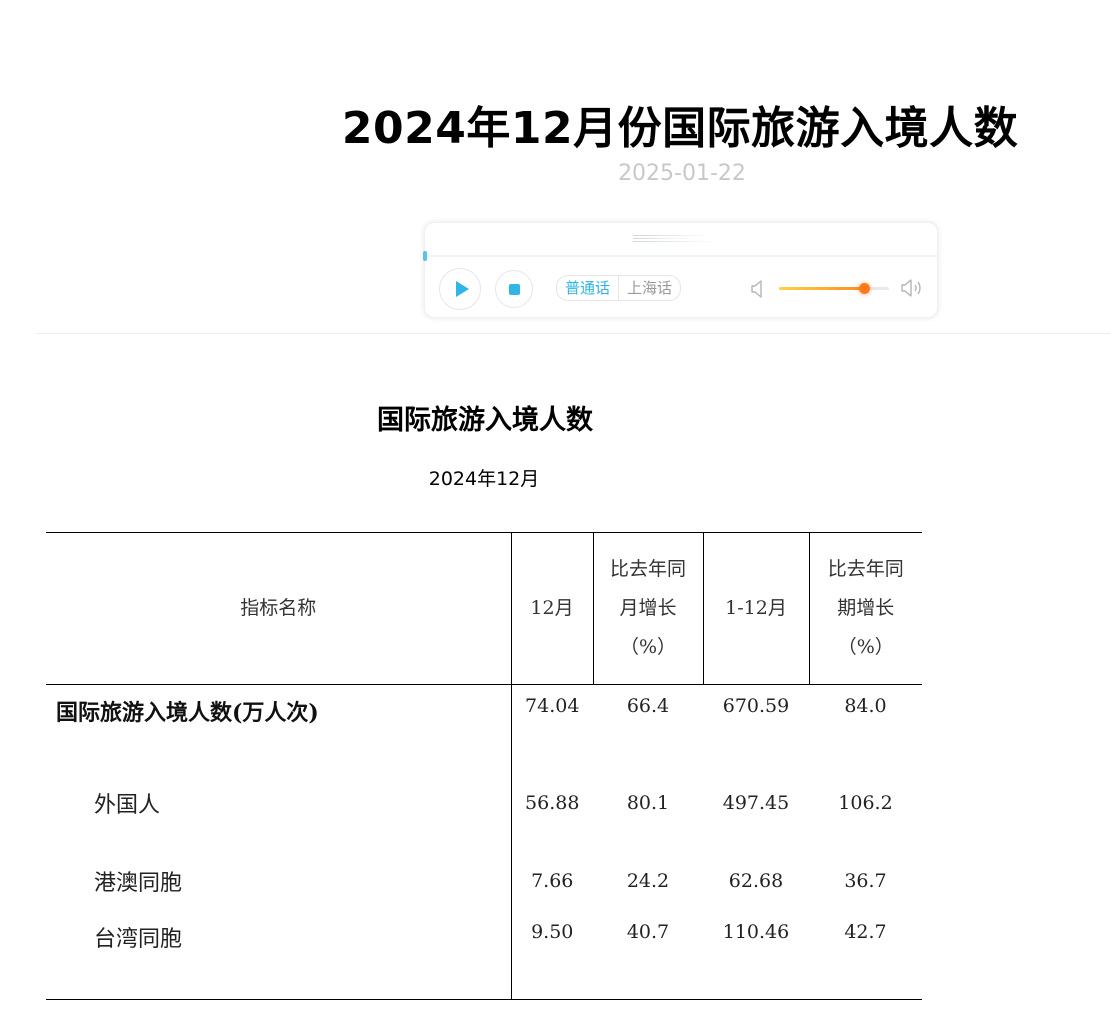  What do you see at coordinates (864, 288) in the screenshot?
I see `volume-slider-knob` at bounding box center [864, 288].